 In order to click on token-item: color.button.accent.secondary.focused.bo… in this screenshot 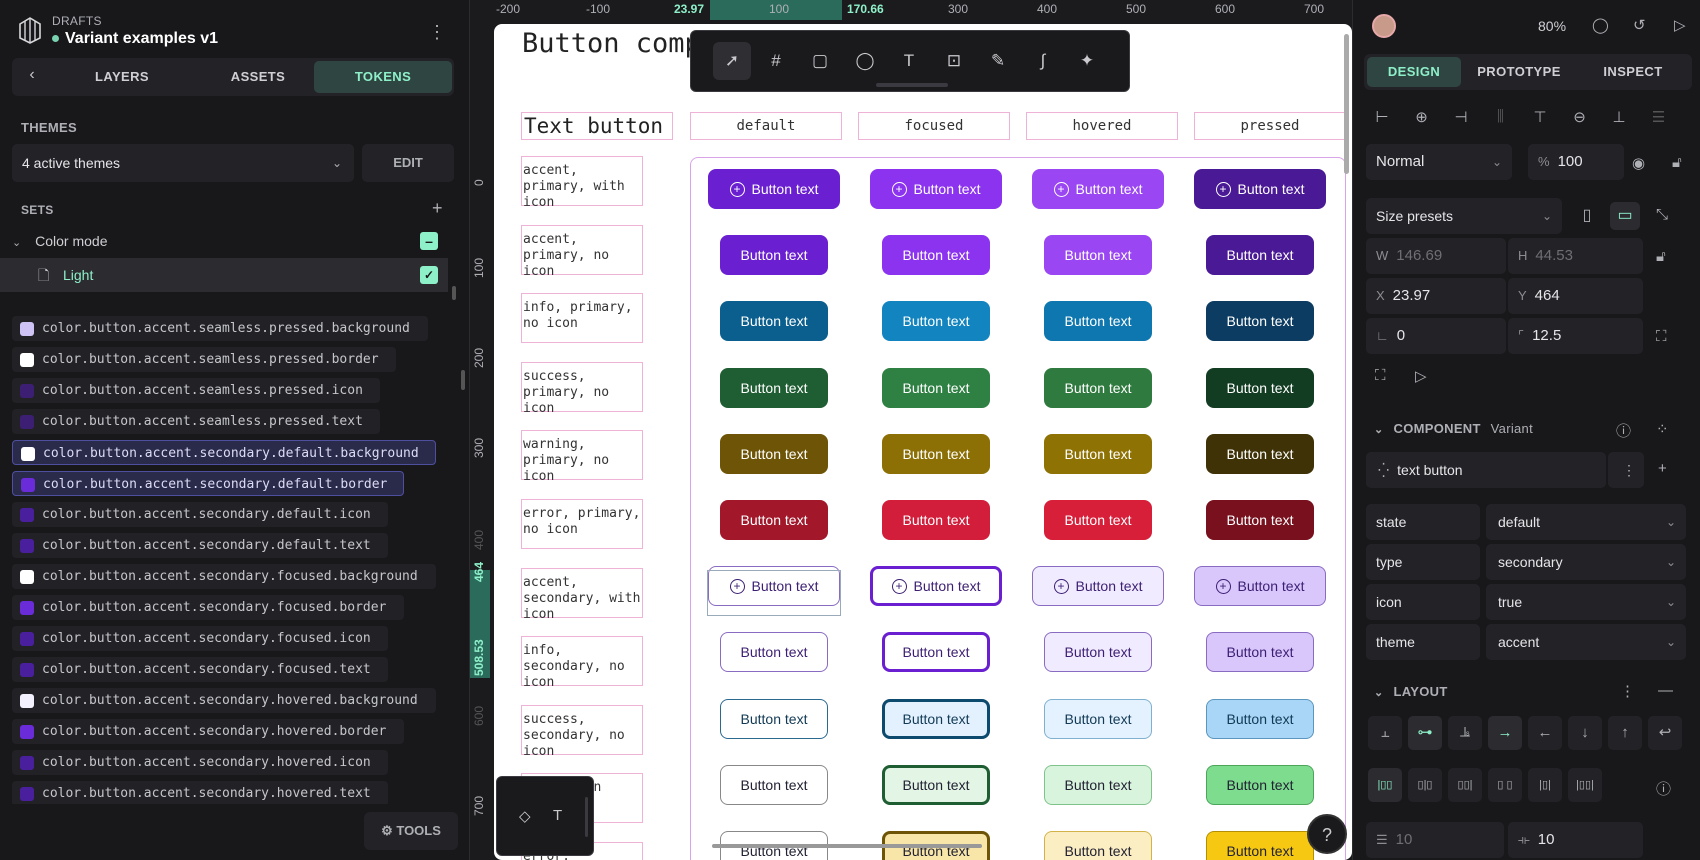, I will do `click(208, 607)`.